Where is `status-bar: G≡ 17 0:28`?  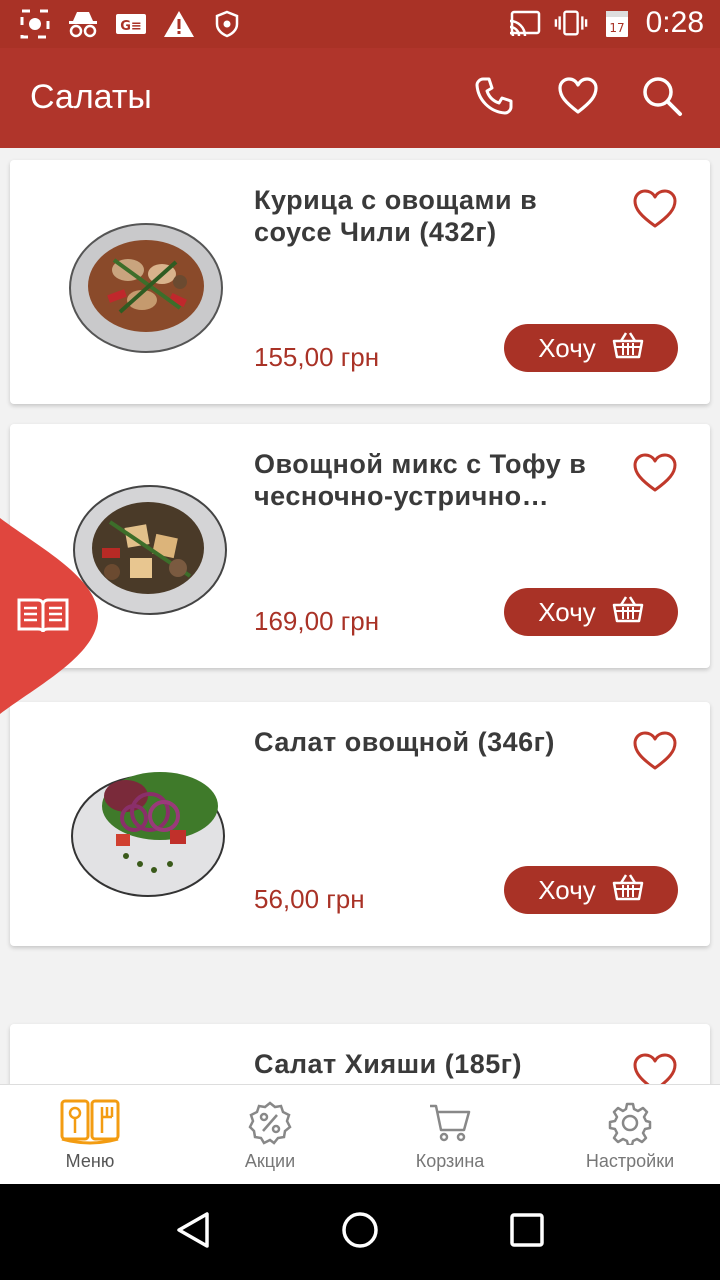
status-bar: G≡ 17 0:28 is located at coordinates (360, 24).